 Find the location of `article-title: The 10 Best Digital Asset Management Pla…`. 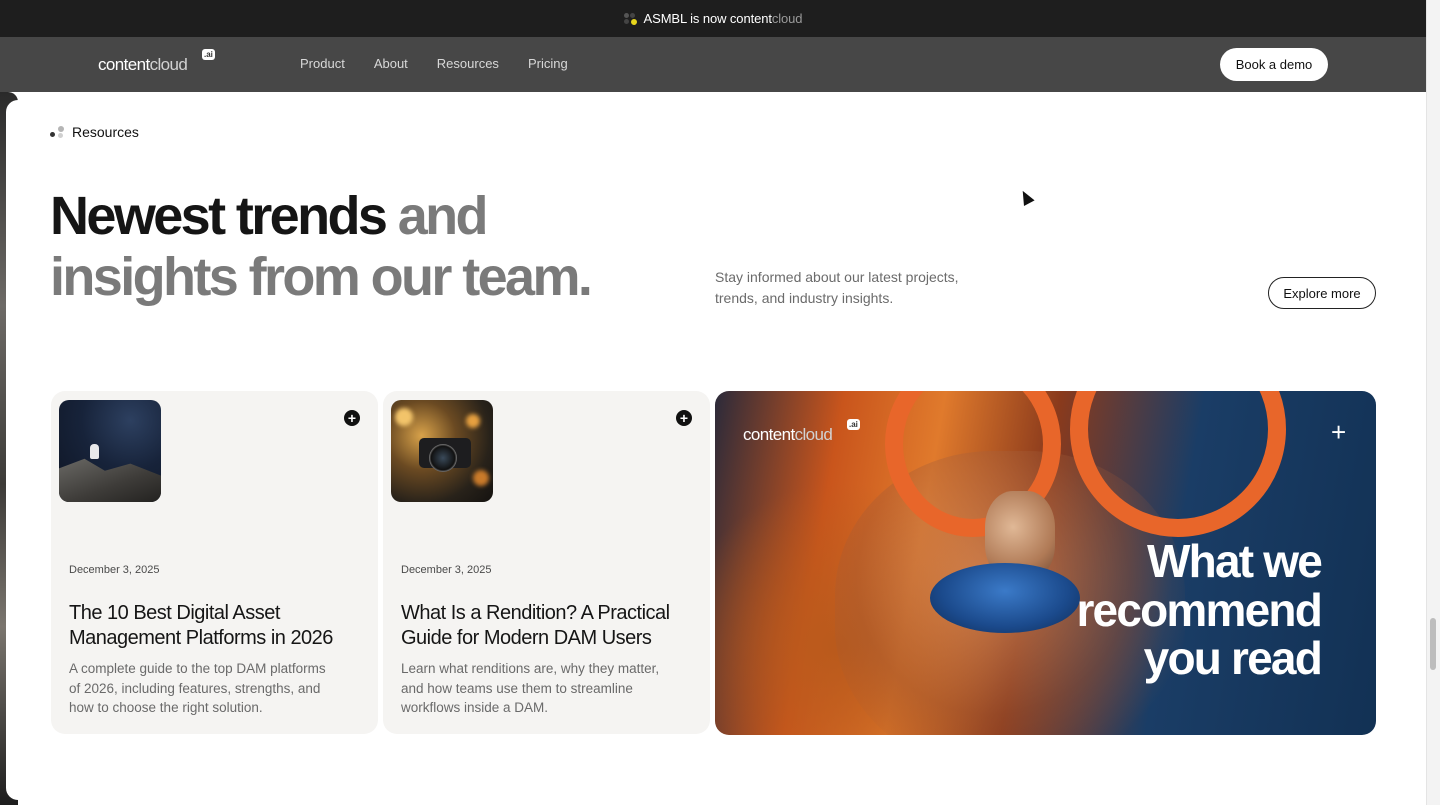

article-title: The 10 Best Digital Asset Management Pla… is located at coordinates (219, 625).